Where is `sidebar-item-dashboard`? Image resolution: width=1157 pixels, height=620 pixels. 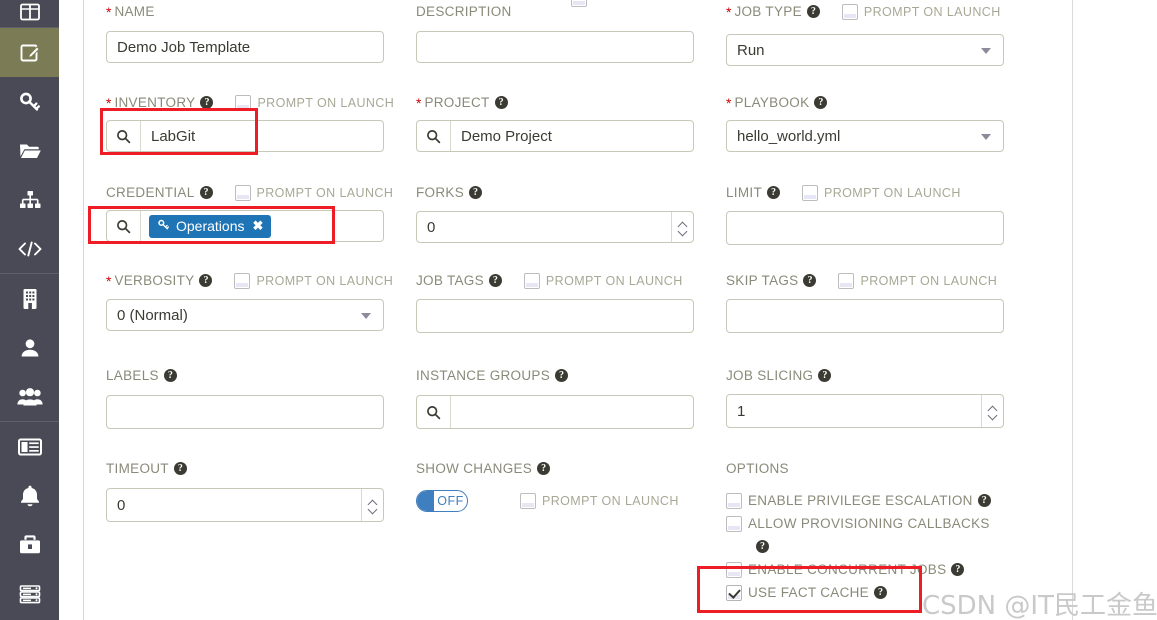
sidebar-item-dashboard is located at coordinates (29, 13).